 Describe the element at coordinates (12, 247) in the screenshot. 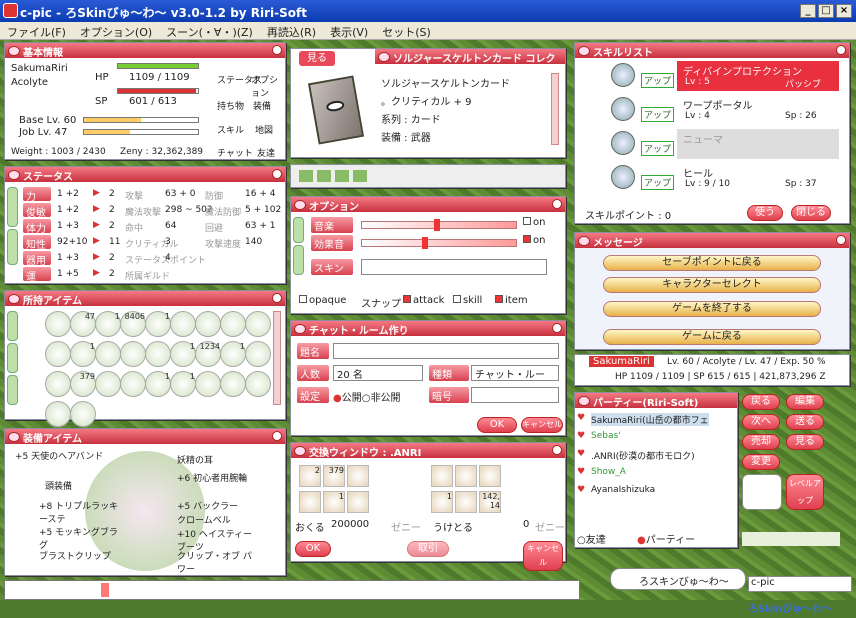

I see `skill-tab` at that location.